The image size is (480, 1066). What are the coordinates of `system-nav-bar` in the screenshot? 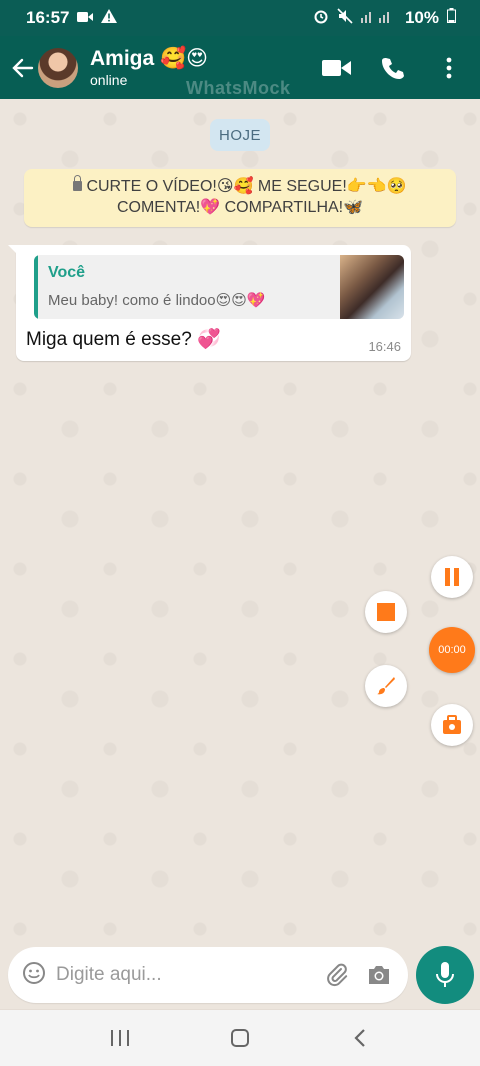 It's located at (240, 1038).